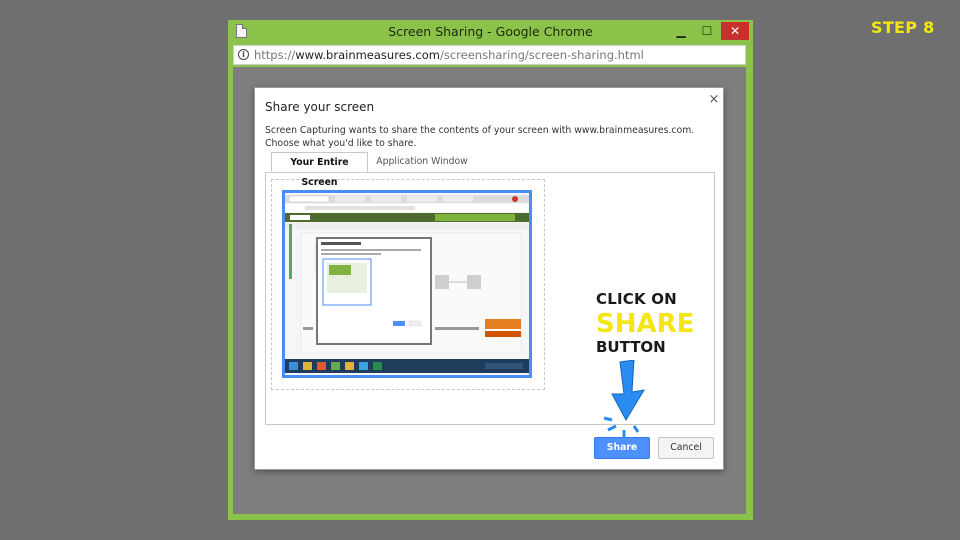  What do you see at coordinates (319, 170) in the screenshot?
I see `tab-entire-screen: Your Entire Screen` at bounding box center [319, 170].